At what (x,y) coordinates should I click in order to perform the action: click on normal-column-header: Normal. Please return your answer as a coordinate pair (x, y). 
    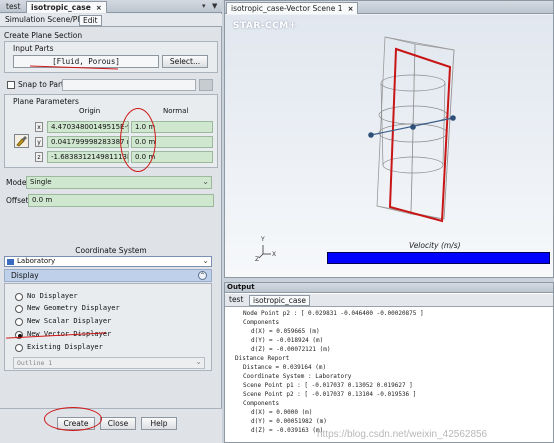
    Looking at the image, I should click on (176, 111).